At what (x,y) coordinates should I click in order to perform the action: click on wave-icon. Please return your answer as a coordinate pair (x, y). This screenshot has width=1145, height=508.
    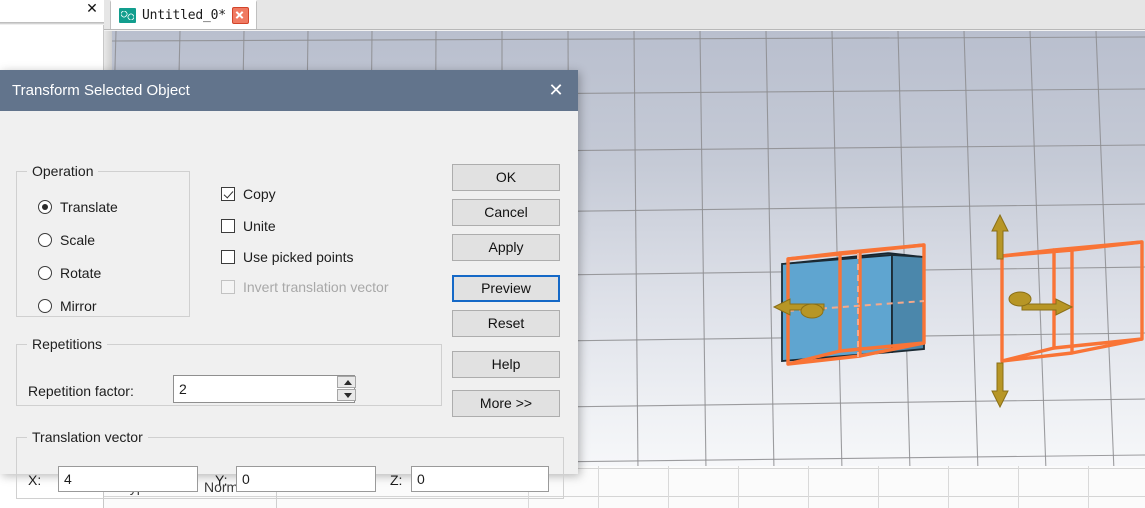
    Looking at the image, I should click on (127, 15).